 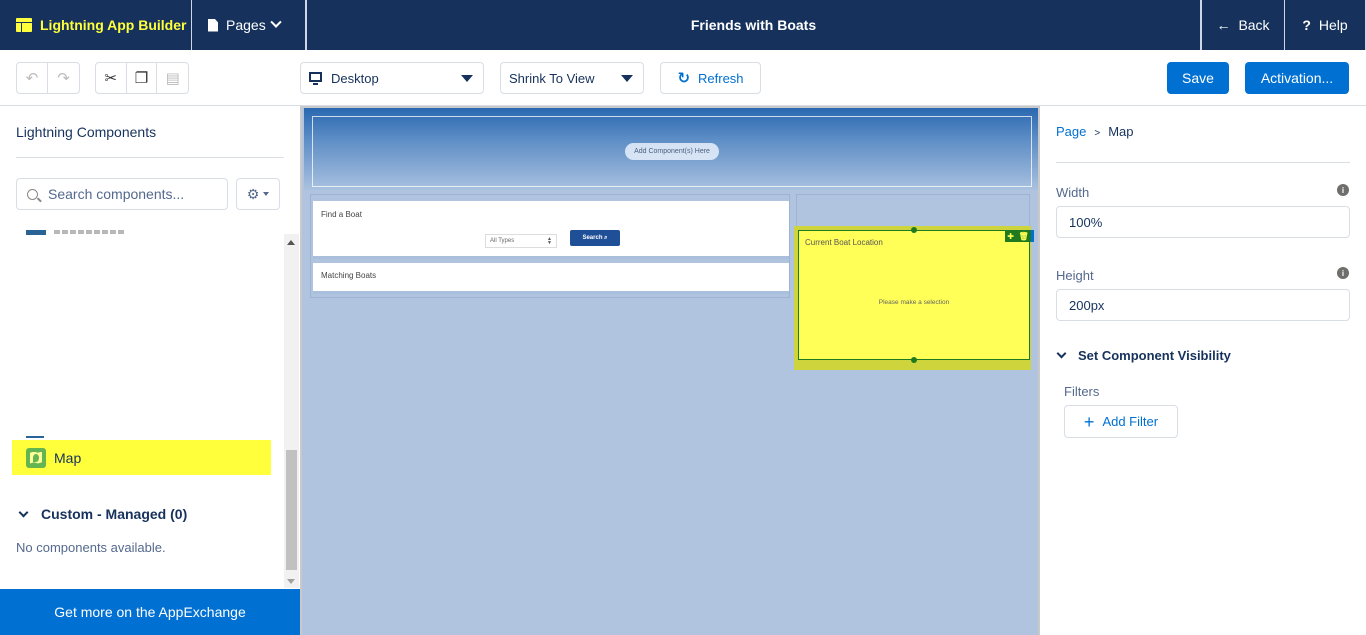 I want to click on settings-menu-button: ⚙, so click(x=258, y=194).